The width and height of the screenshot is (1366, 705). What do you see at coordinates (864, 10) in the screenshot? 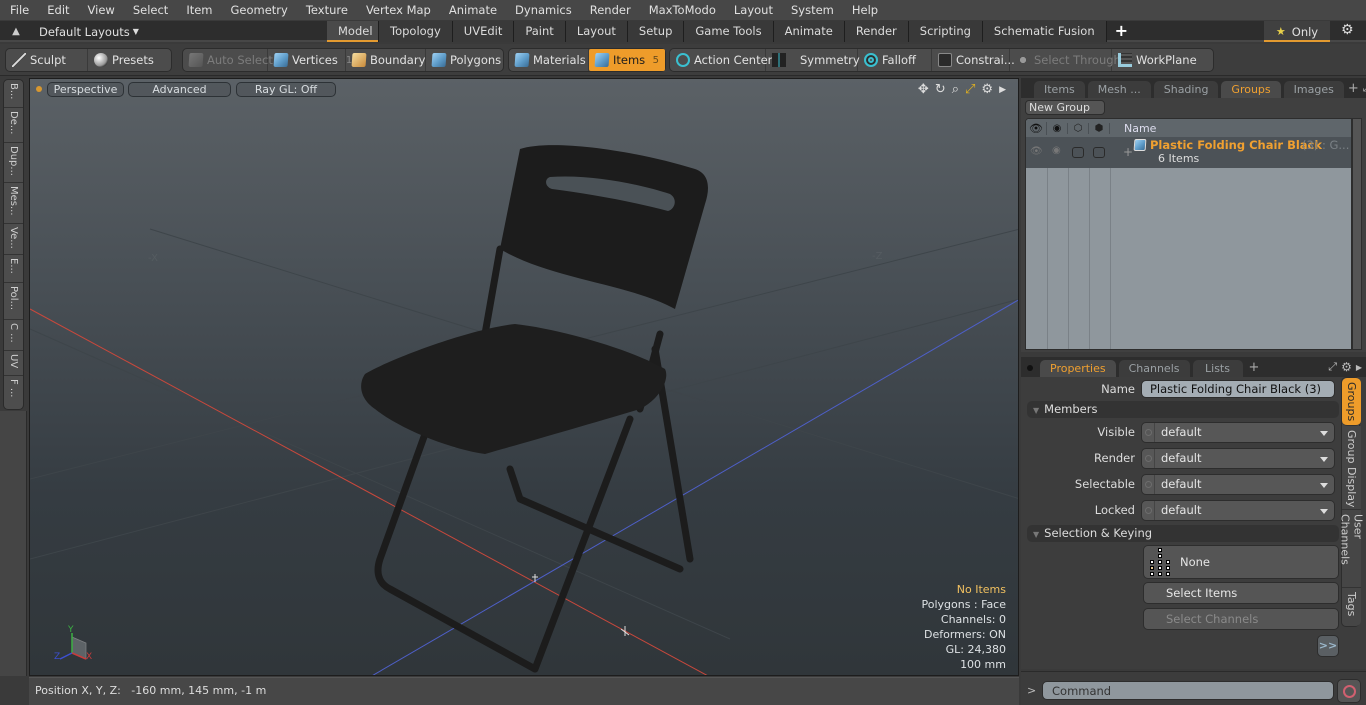
I see `menu-help: Help` at bounding box center [864, 10].